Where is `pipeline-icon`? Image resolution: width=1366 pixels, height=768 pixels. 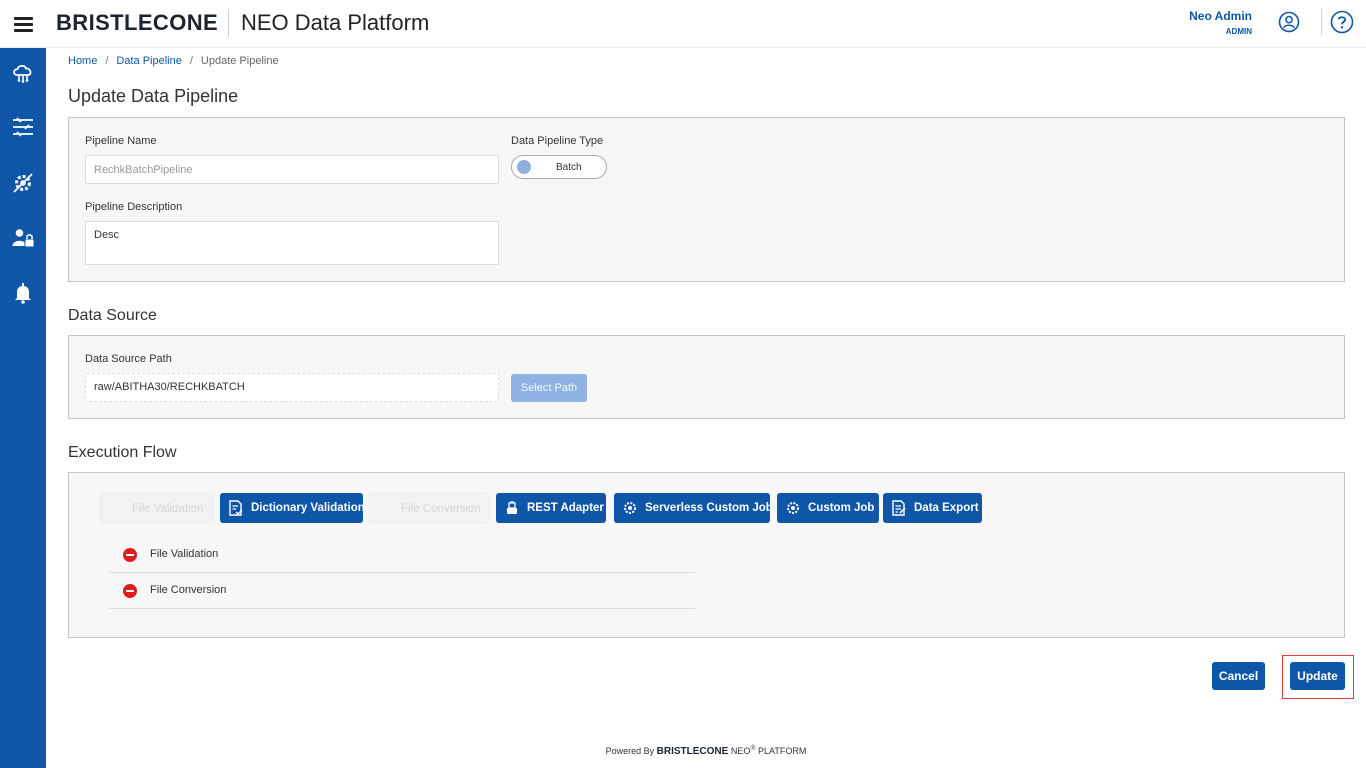 pipeline-icon is located at coordinates (23, 127).